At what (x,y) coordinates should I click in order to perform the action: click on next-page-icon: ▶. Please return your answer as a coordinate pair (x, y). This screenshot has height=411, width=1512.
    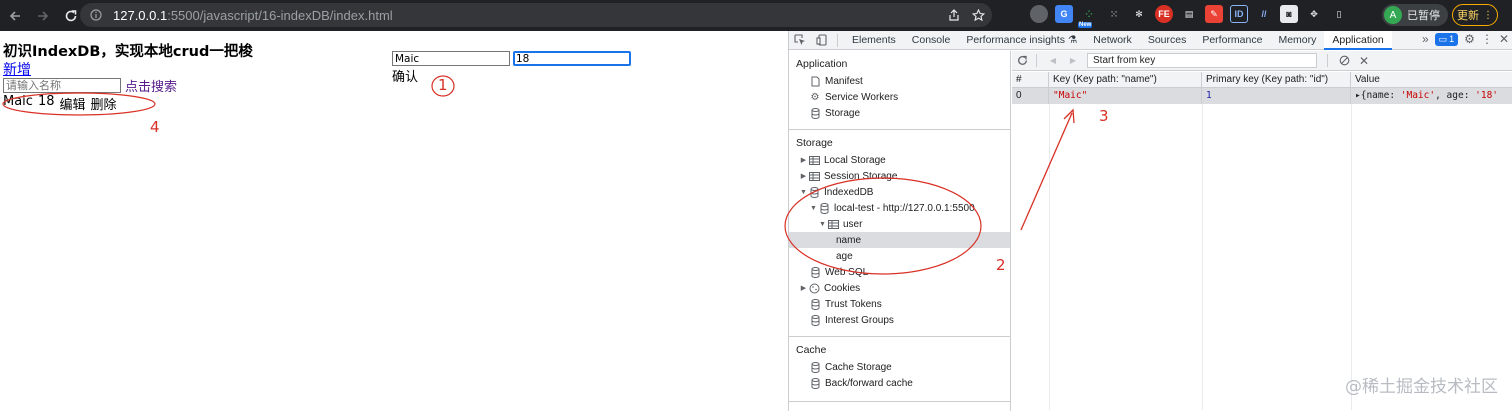
    Looking at the image, I should click on (1073, 61).